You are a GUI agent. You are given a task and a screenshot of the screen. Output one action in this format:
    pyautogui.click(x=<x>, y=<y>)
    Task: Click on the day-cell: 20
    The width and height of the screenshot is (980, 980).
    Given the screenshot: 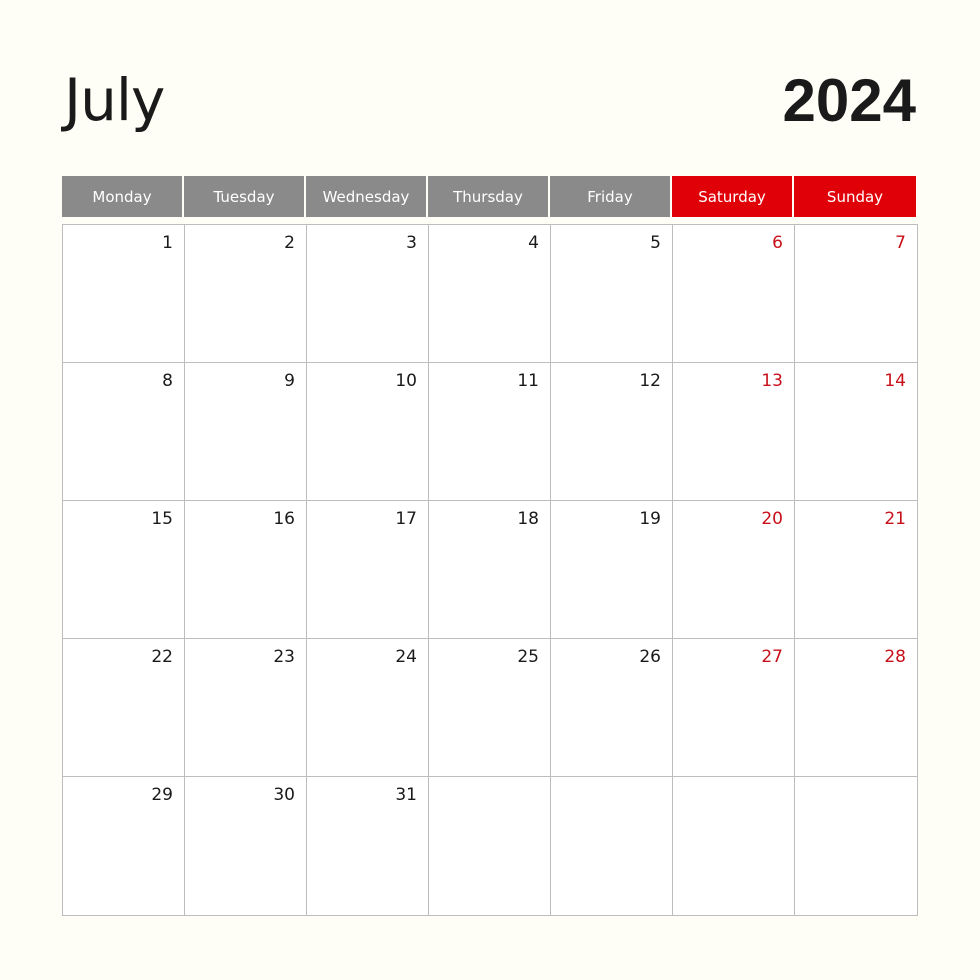 What is the action you would take?
    pyautogui.click(x=734, y=570)
    